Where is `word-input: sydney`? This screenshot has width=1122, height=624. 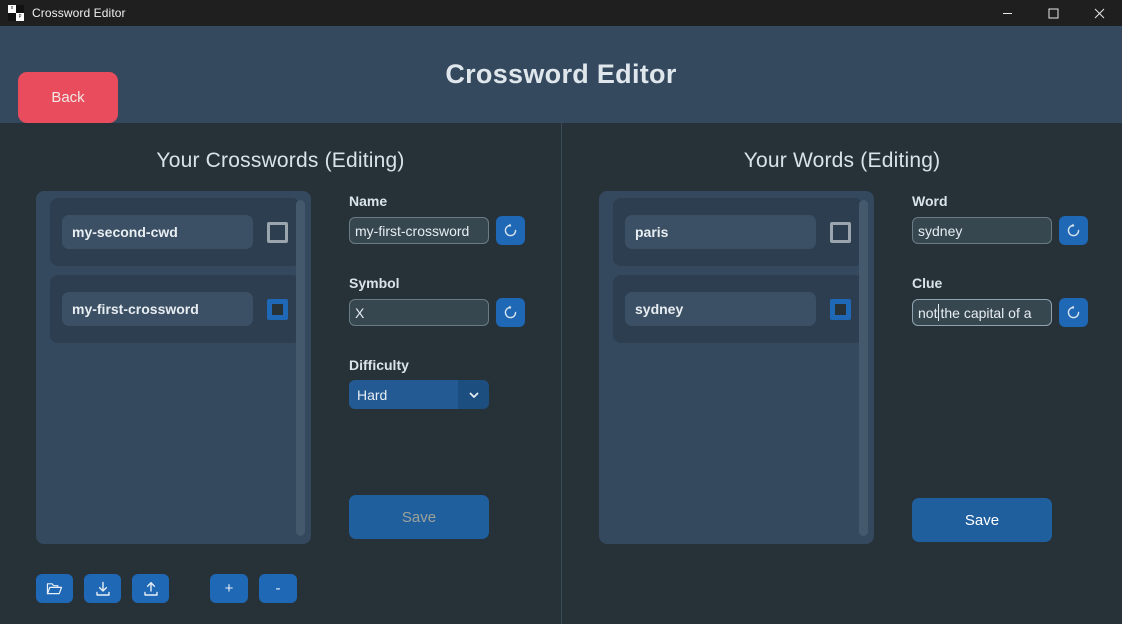 word-input: sydney is located at coordinates (982, 230).